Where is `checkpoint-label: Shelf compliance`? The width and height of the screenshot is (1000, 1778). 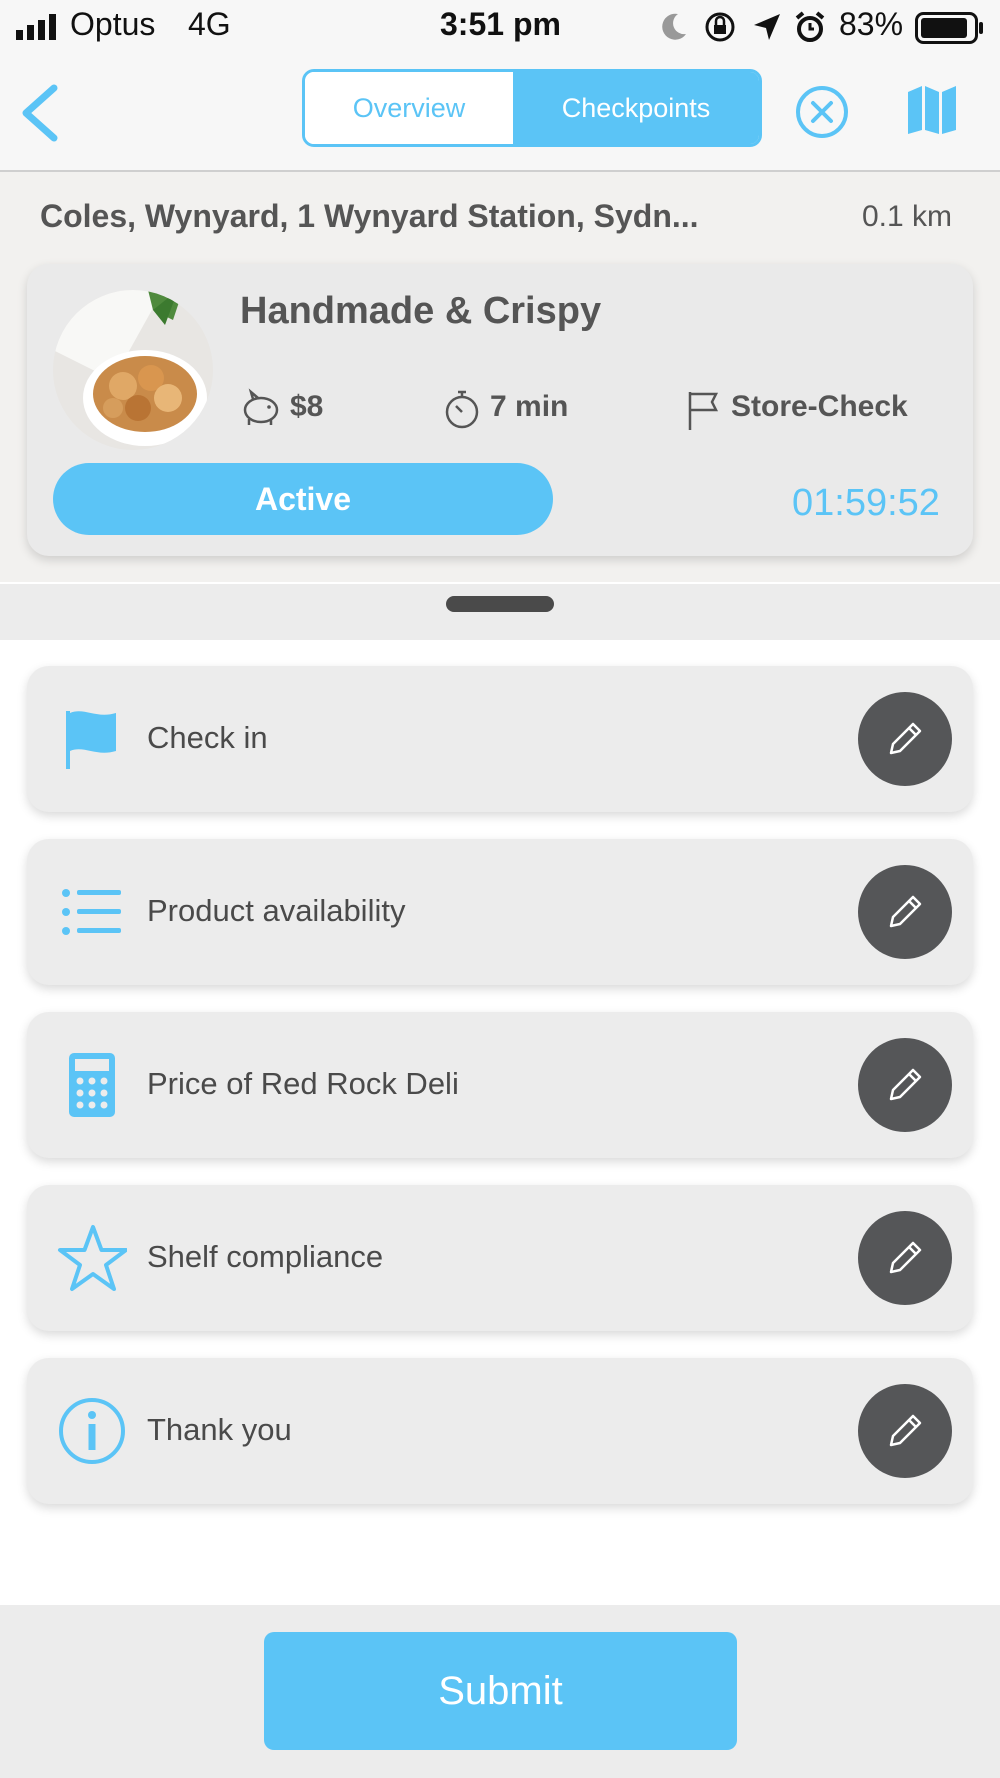
checkpoint-label: Shelf compliance is located at coordinates (265, 1256).